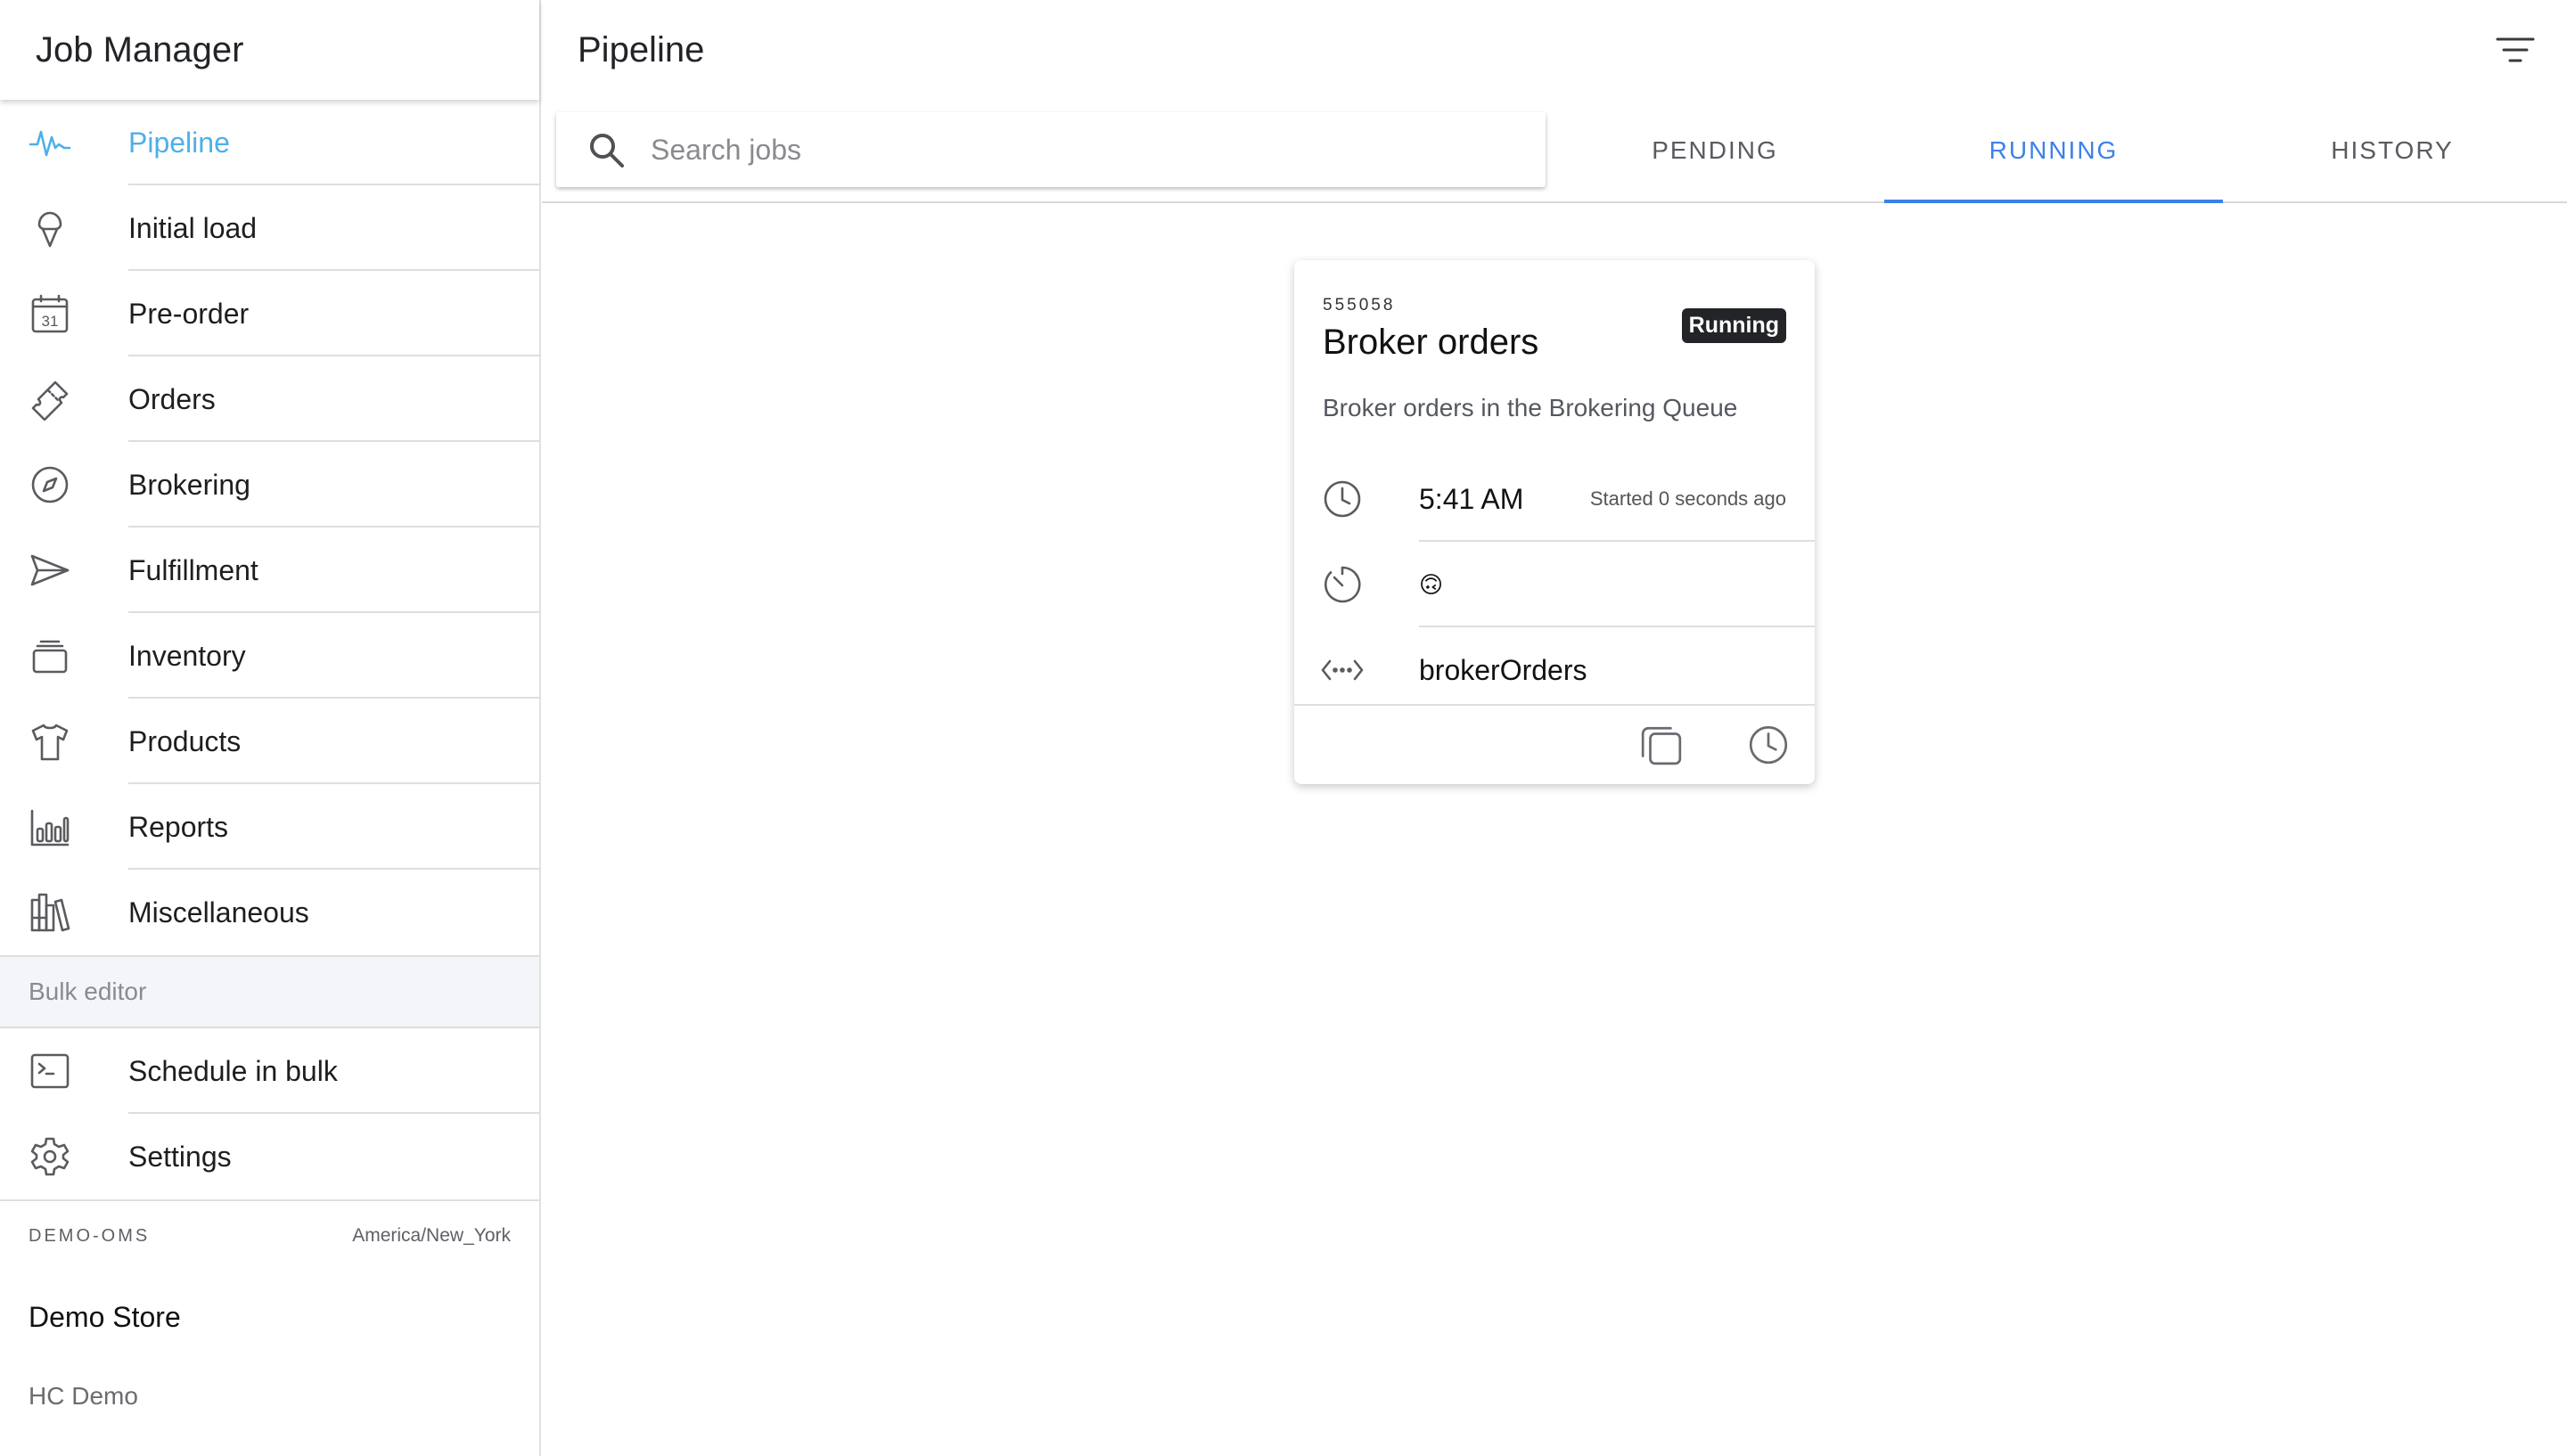  I want to click on app-title: Job Manager, so click(140, 50).